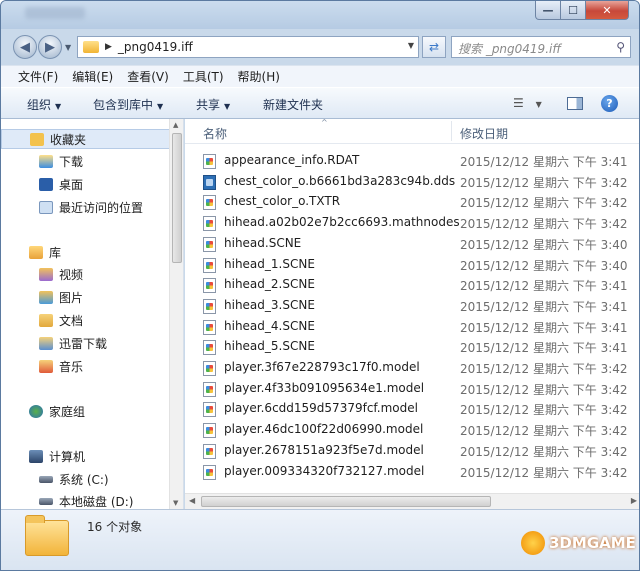 This screenshot has height=571, width=640. I want to click on watermark-logo: 3DMGAME, so click(578, 543).